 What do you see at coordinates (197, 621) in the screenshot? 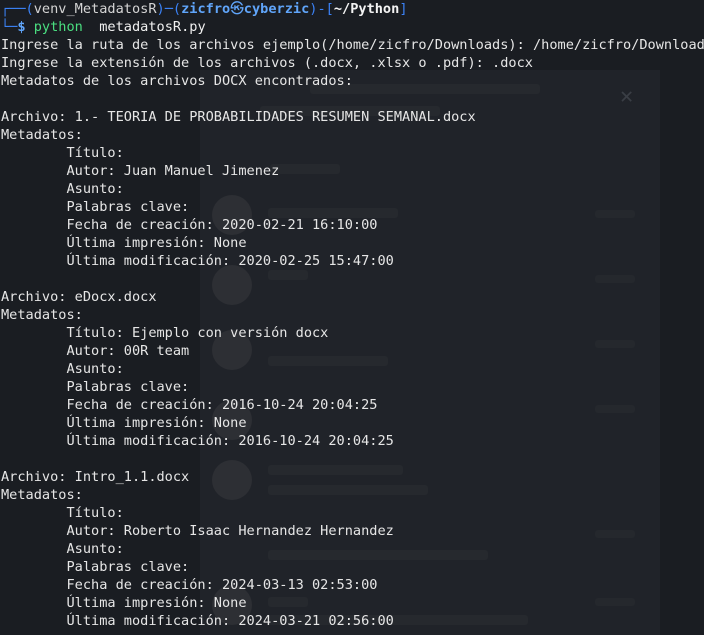
I see `modified-field: Última modificación: 2024-03-21 02:56:00` at bounding box center [197, 621].